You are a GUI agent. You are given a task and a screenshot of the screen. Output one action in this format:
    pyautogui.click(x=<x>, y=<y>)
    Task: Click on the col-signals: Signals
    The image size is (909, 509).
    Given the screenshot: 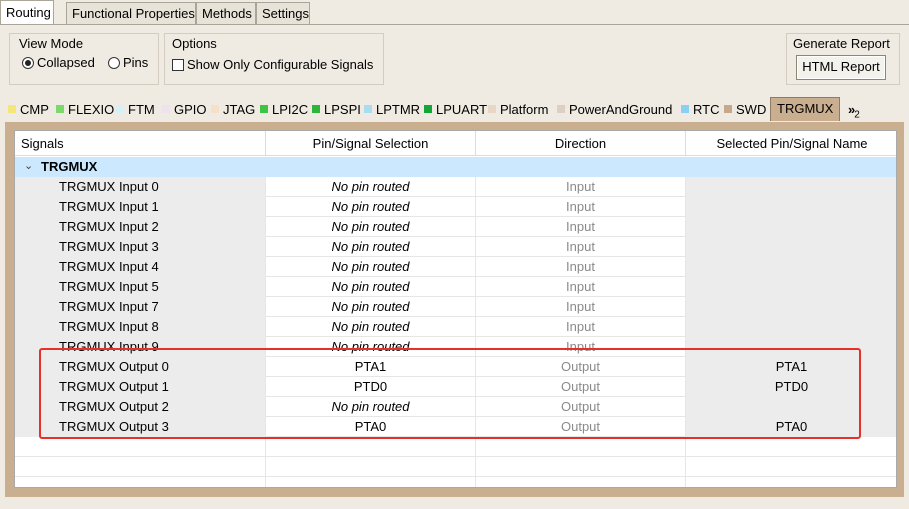 What is the action you would take?
    pyautogui.click(x=140, y=143)
    